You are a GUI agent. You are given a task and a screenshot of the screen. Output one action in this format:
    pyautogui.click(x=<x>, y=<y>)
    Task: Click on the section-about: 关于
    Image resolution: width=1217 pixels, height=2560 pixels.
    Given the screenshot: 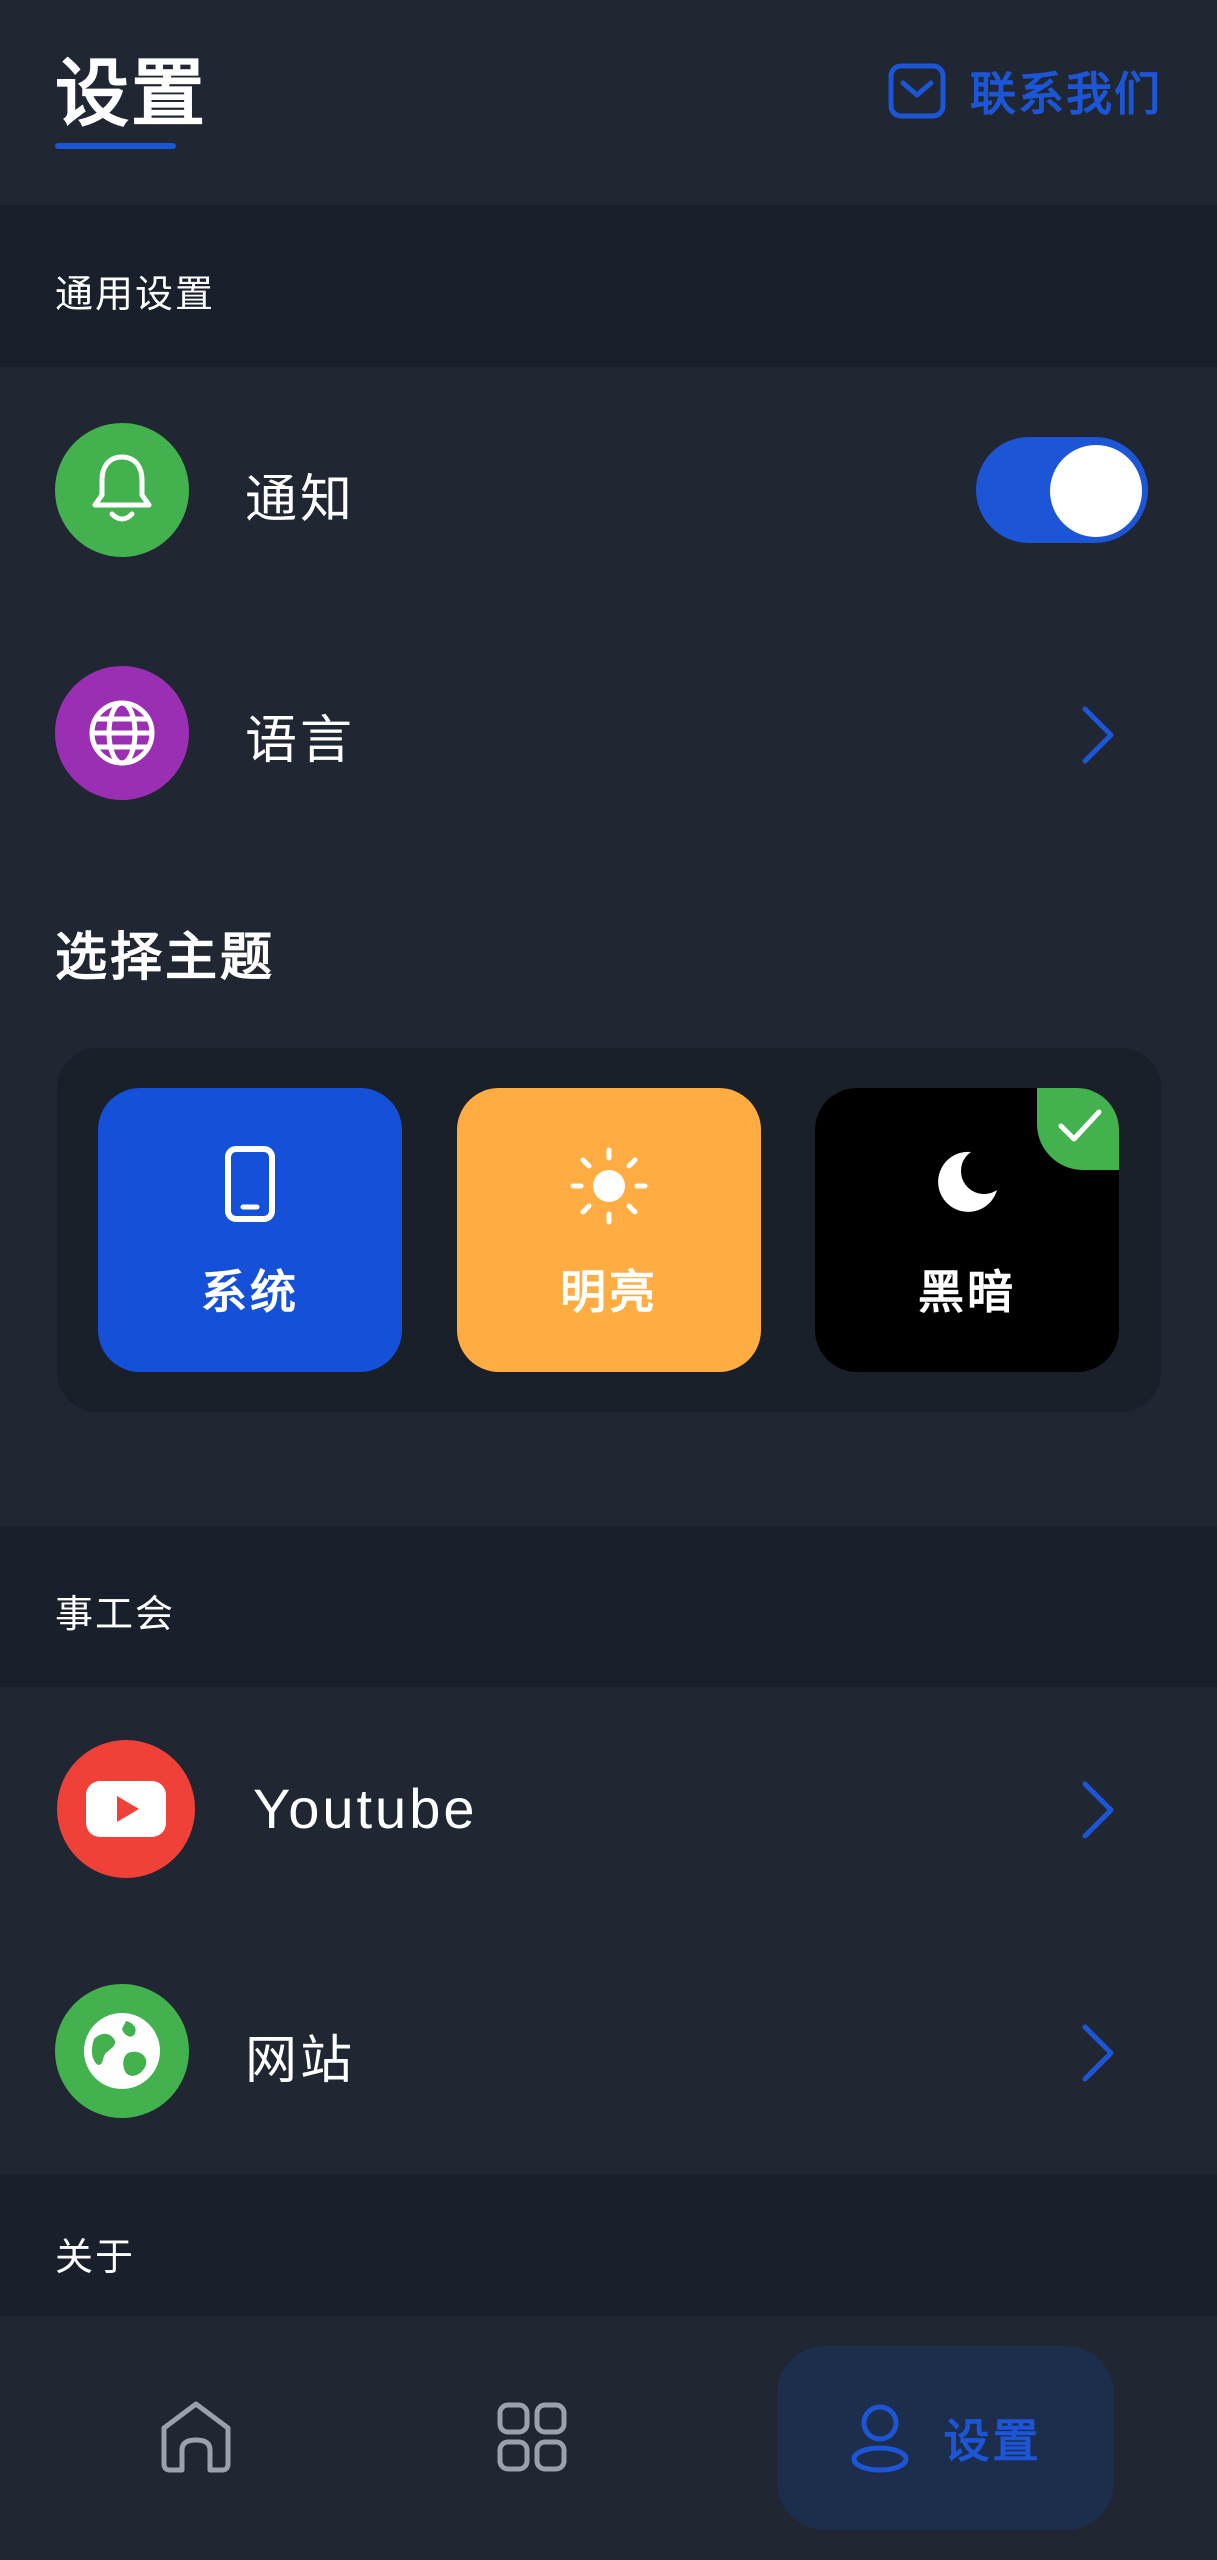 What is the action you would take?
    pyautogui.click(x=608, y=2245)
    